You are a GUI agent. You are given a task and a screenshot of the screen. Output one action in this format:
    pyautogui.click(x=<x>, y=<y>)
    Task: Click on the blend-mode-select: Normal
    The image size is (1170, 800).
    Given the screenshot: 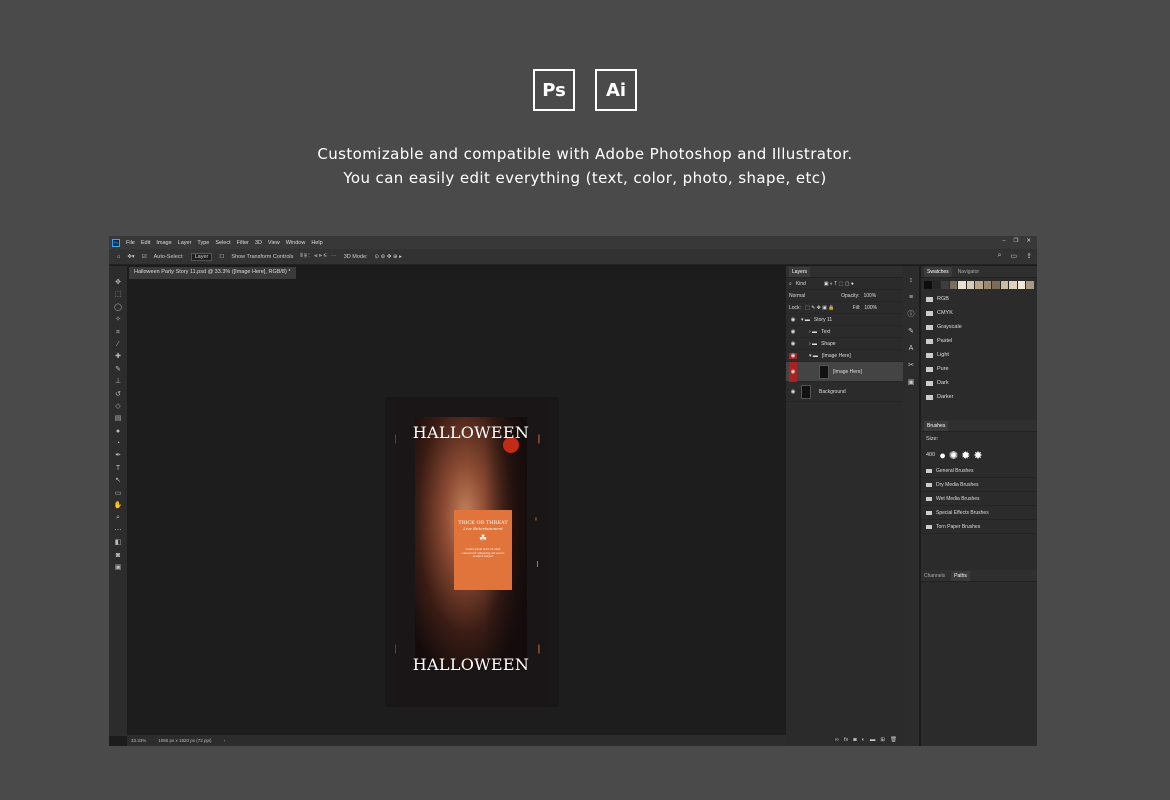 What is the action you would take?
    pyautogui.click(x=797, y=296)
    